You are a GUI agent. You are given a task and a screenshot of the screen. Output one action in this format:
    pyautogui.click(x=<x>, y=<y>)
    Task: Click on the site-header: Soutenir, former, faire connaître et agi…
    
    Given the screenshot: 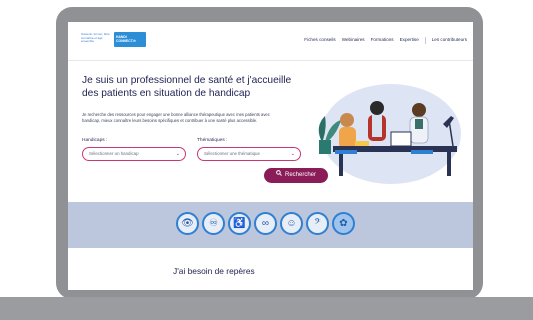 What is the action you would take?
    pyautogui.click(x=270, y=41)
    